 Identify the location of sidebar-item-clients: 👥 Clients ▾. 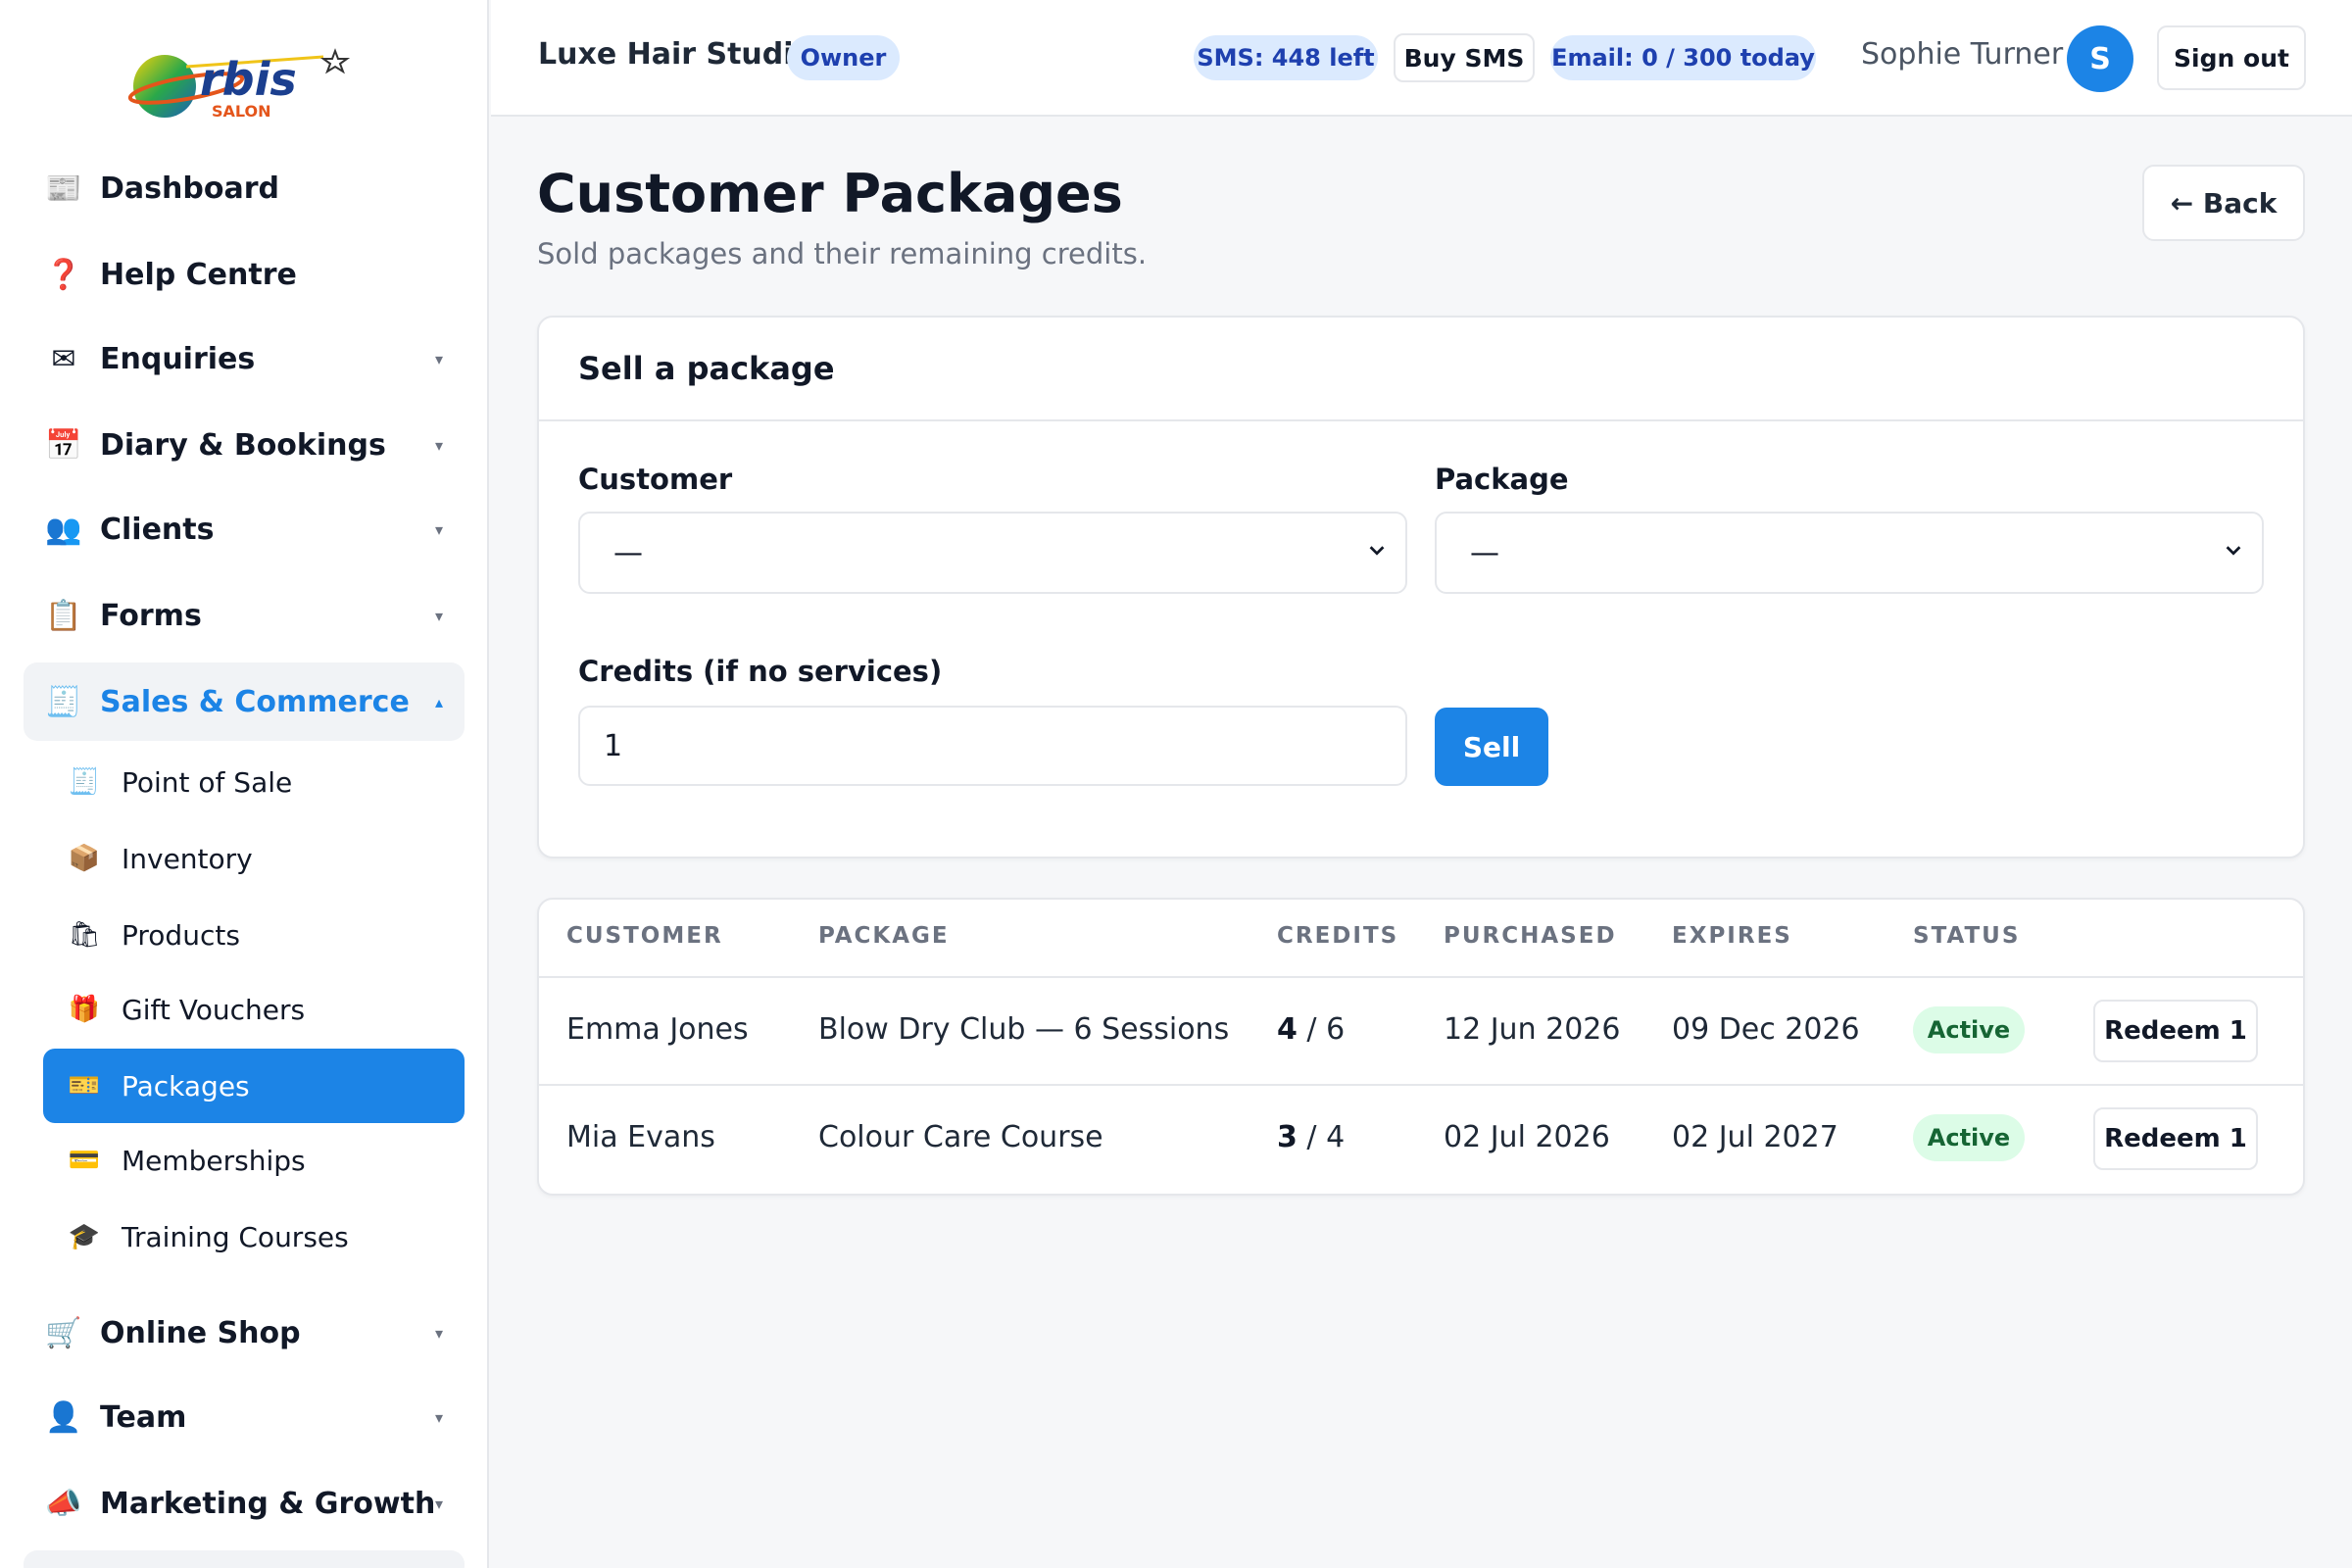
(244, 529).